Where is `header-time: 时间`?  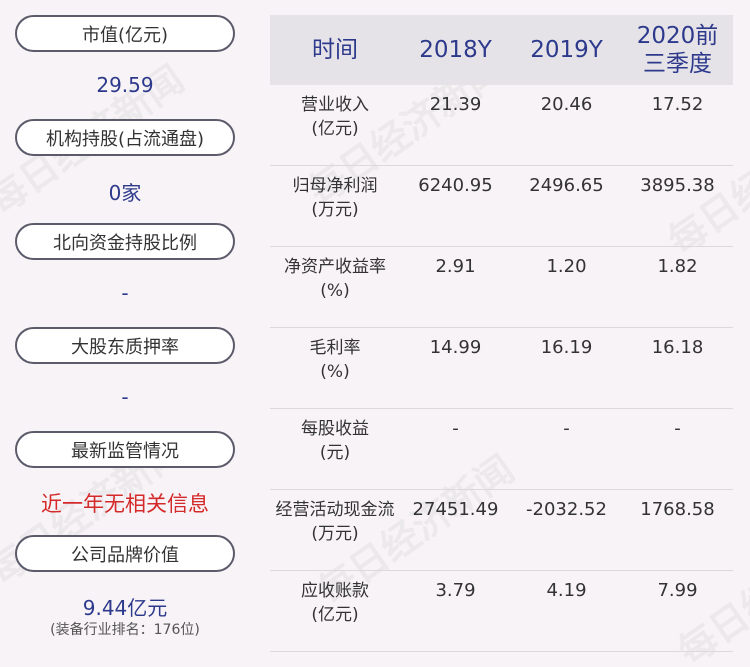
header-time: 时间 is located at coordinates (335, 50).